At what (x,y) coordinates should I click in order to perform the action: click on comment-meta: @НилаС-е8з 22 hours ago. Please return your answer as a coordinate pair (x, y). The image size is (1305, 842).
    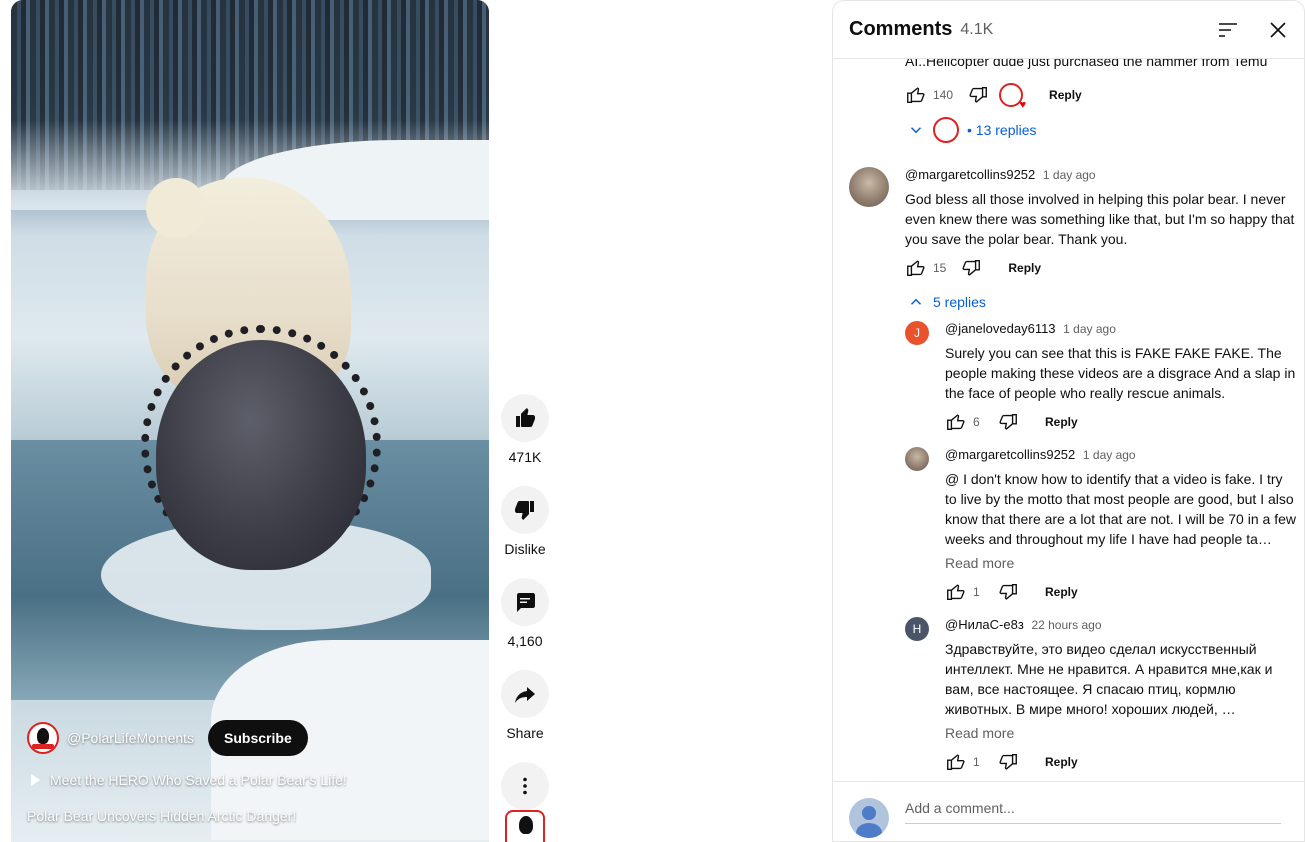
    Looking at the image, I should click on (1023, 624).